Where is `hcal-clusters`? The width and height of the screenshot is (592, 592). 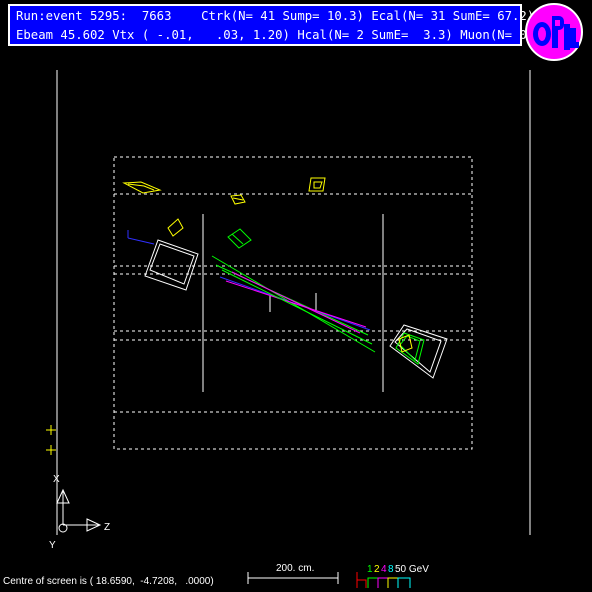
hcal-clusters is located at coordinates (296, 309).